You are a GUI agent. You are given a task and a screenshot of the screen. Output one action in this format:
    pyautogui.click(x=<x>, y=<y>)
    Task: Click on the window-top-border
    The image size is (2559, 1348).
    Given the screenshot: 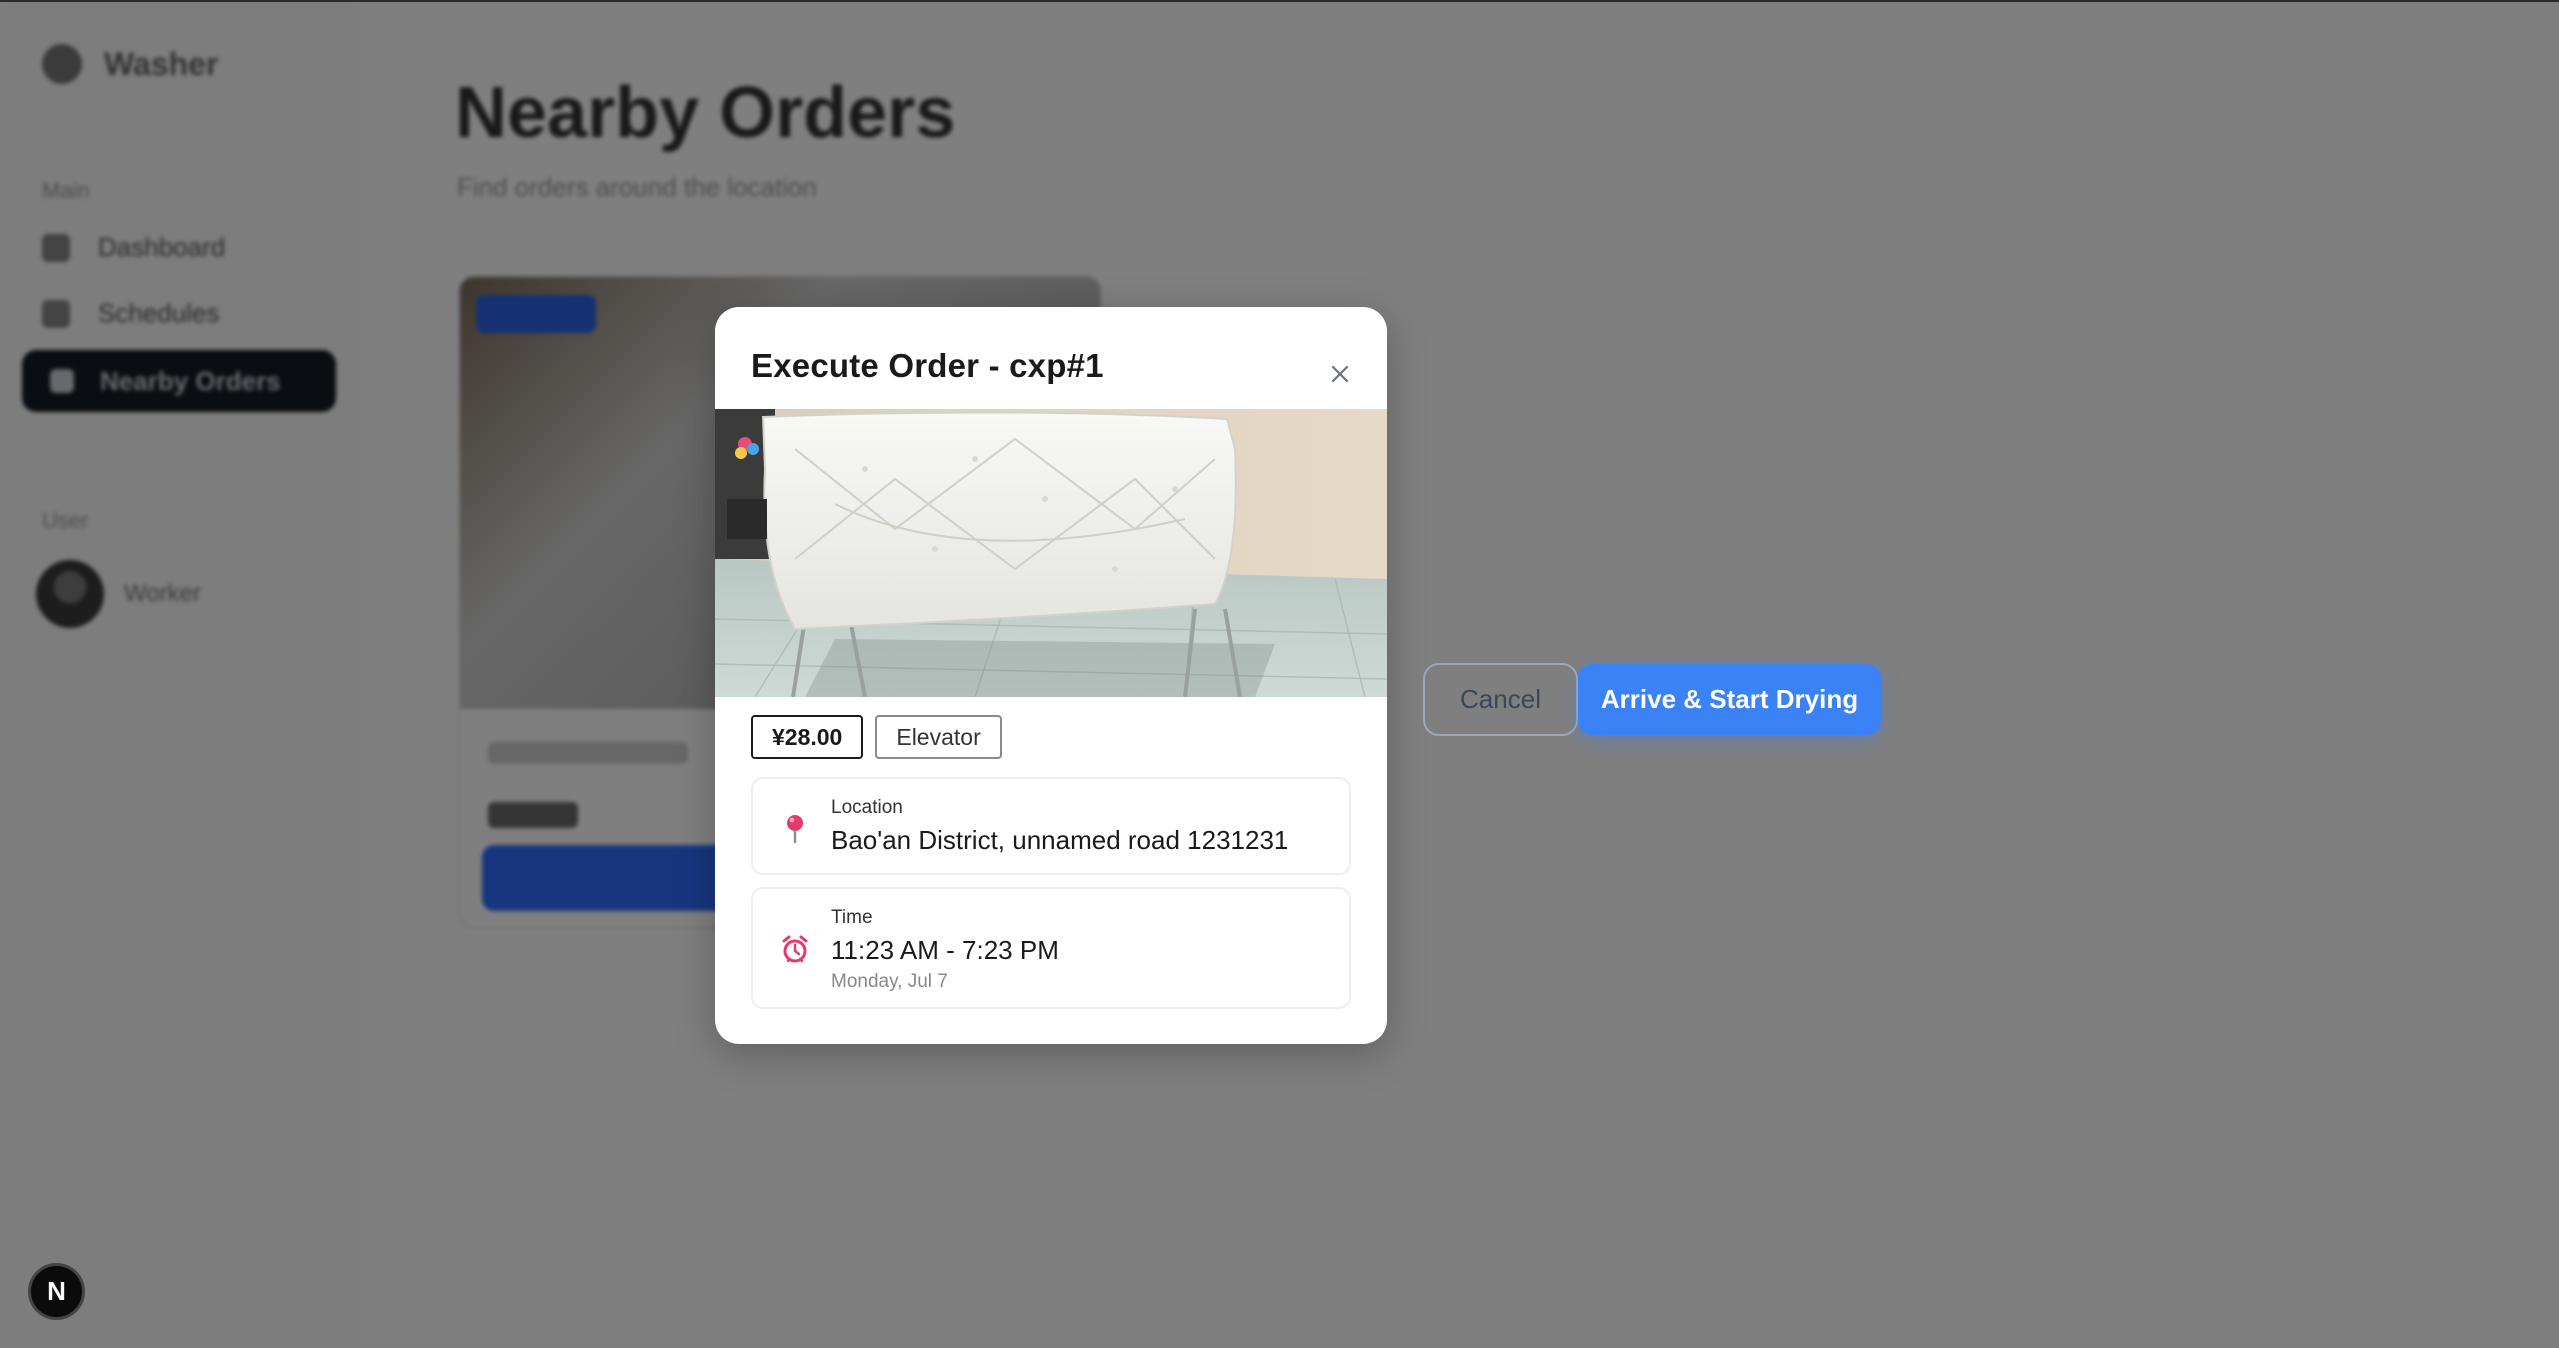 What is the action you would take?
    pyautogui.click(x=1279, y=1)
    